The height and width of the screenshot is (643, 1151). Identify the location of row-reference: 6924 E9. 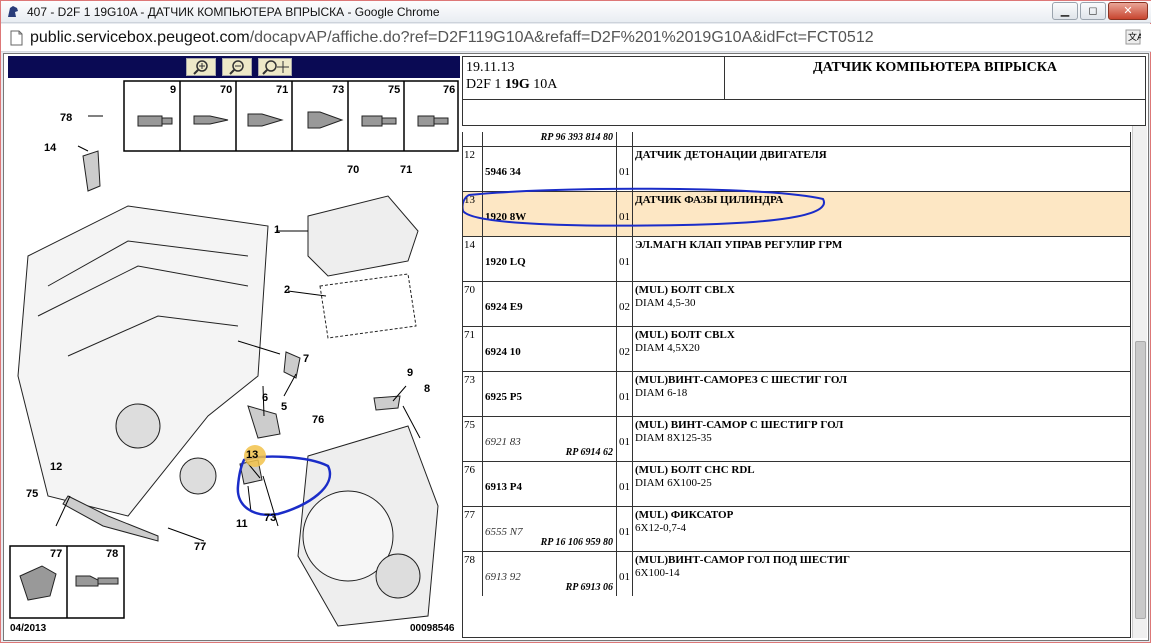
(550, 304).